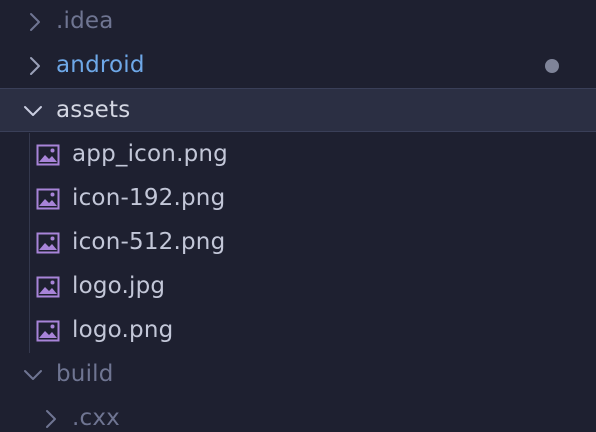 Image resolution: width=596 pixels, height=432 pixels. What do you see at coordinates (96, 418) in the screenshot?
I see `tree-item-label: .cxx` at bounding box center [96, 418].